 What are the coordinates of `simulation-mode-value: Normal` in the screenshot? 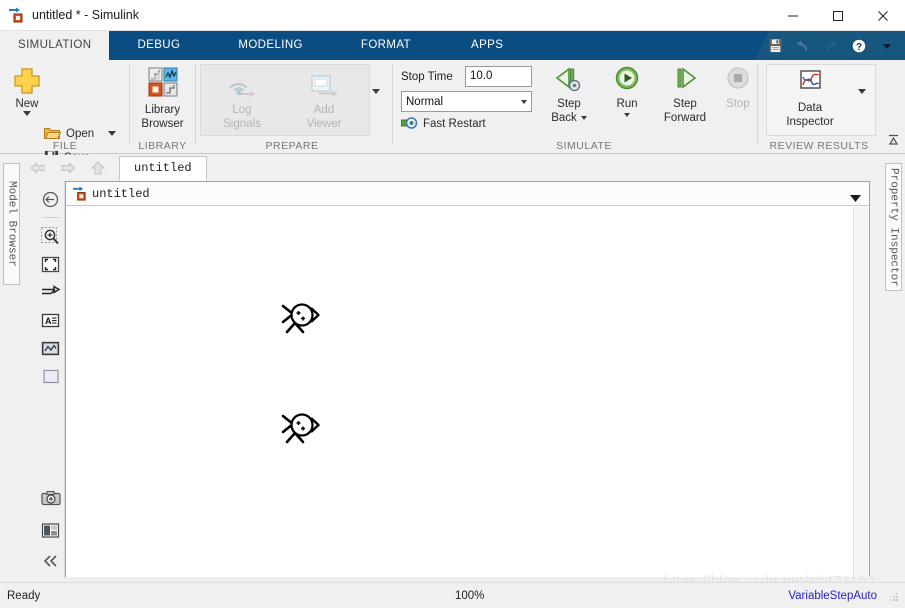 It's located at (425, 101).